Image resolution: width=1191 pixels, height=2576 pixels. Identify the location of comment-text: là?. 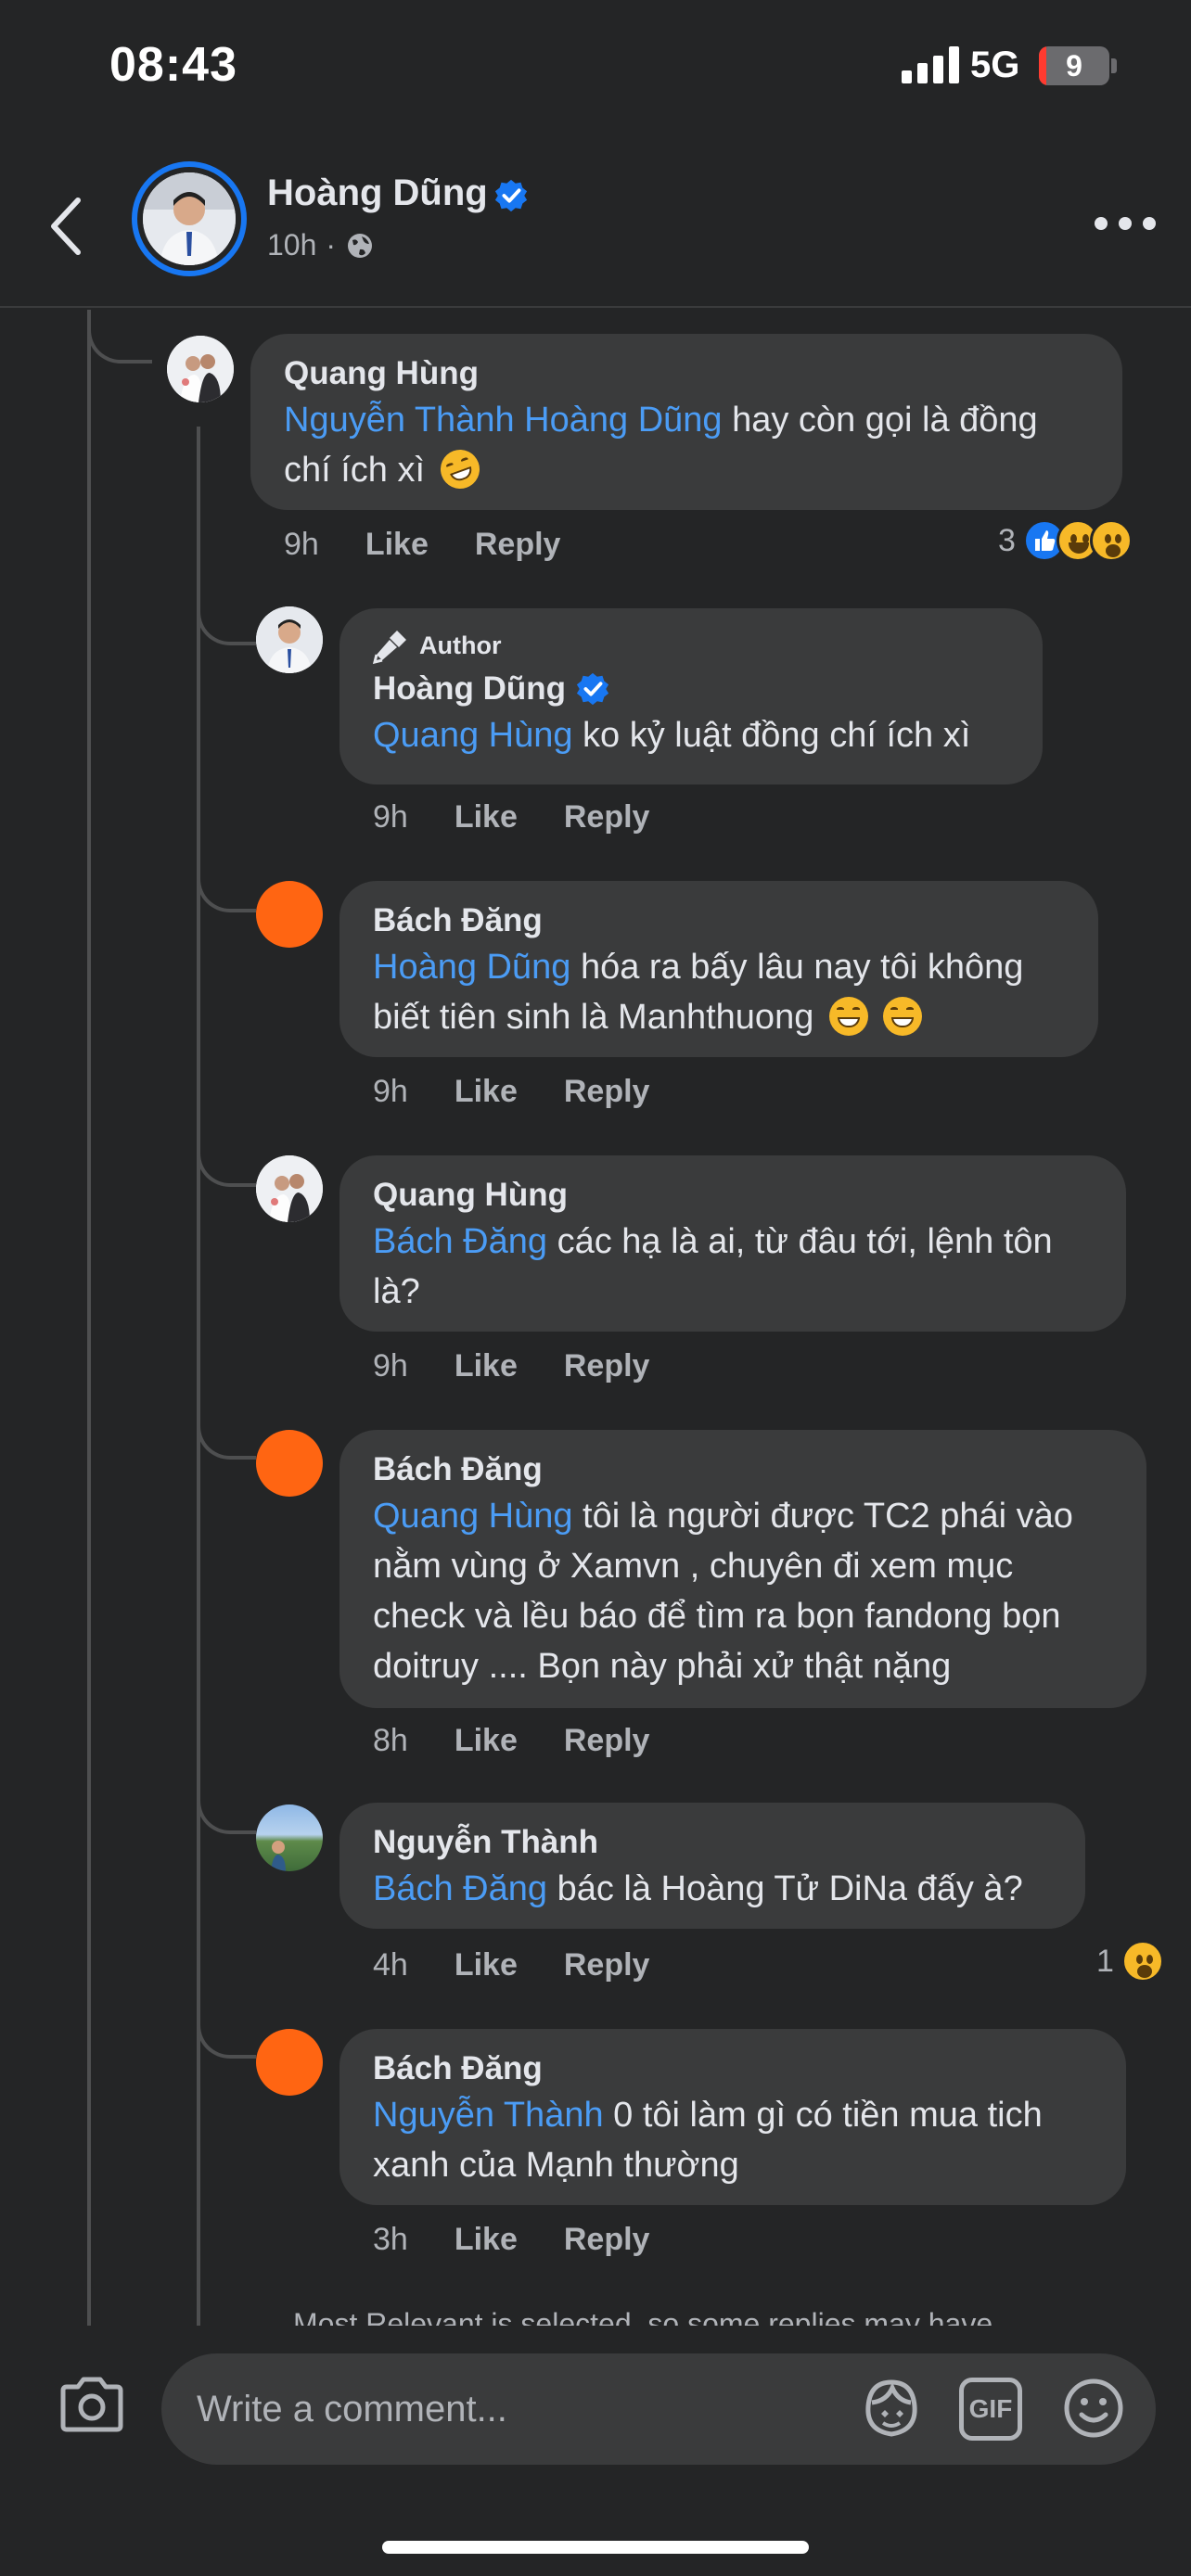
(733, 1292).